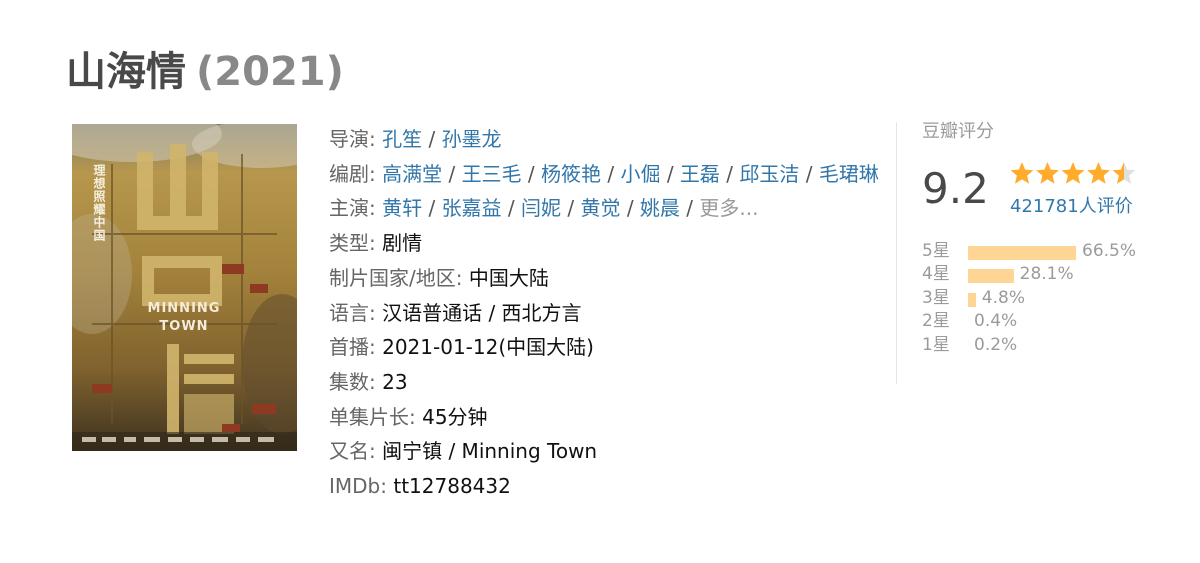 This screenshot has height=563, width=1200. What do you see at coordinates (376, 243) in the screenshot?
I see `genre-row: 类型: 剧情` at bounding box center [376, 243].